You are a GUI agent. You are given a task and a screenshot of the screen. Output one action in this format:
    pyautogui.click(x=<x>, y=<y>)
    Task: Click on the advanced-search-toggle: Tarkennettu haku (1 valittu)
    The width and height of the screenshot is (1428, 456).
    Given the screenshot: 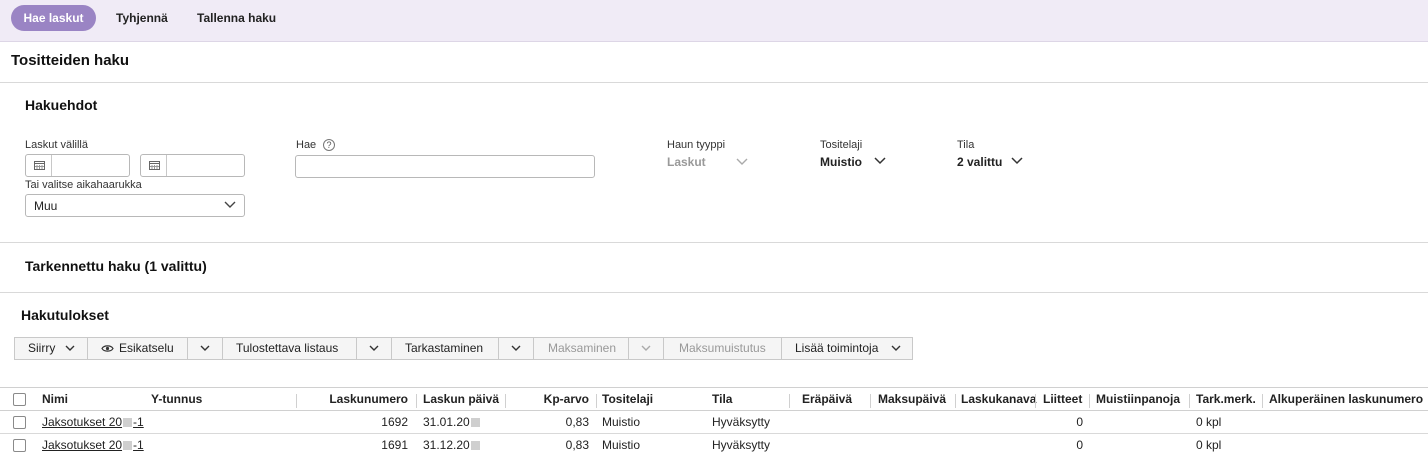 What is the action you would take?
    pyautogui.click(x=116, y=266)
    